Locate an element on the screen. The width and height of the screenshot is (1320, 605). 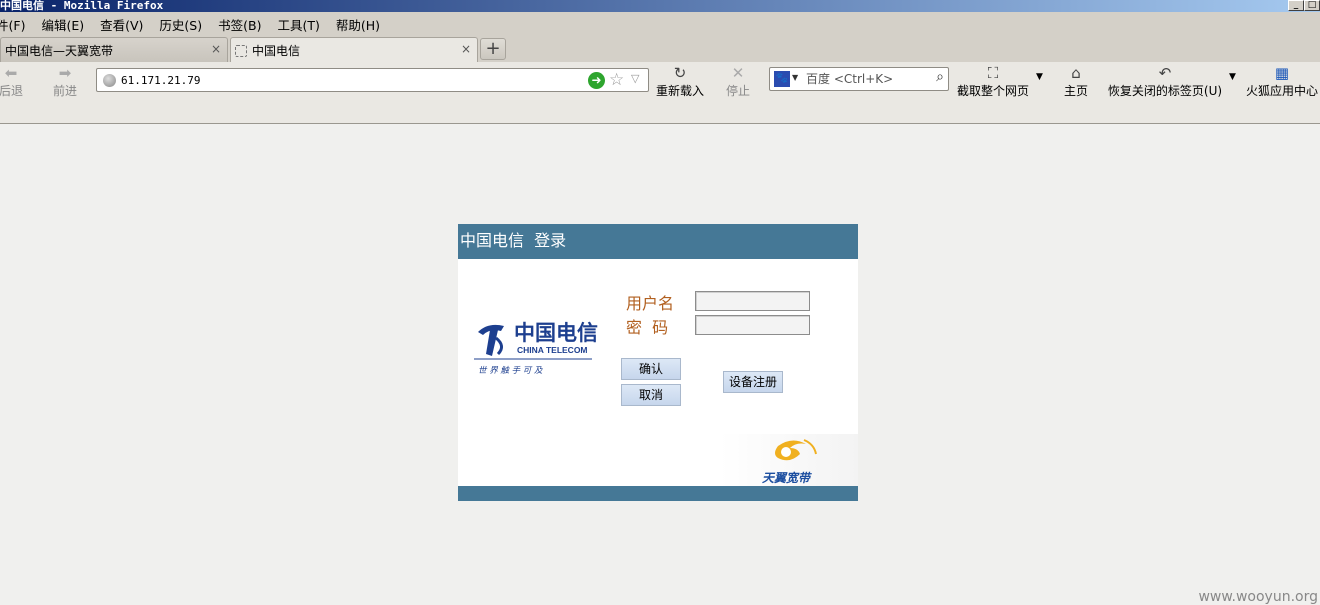
url-history-dropdown-icon: ▽ is located at coordinates (635, 78).